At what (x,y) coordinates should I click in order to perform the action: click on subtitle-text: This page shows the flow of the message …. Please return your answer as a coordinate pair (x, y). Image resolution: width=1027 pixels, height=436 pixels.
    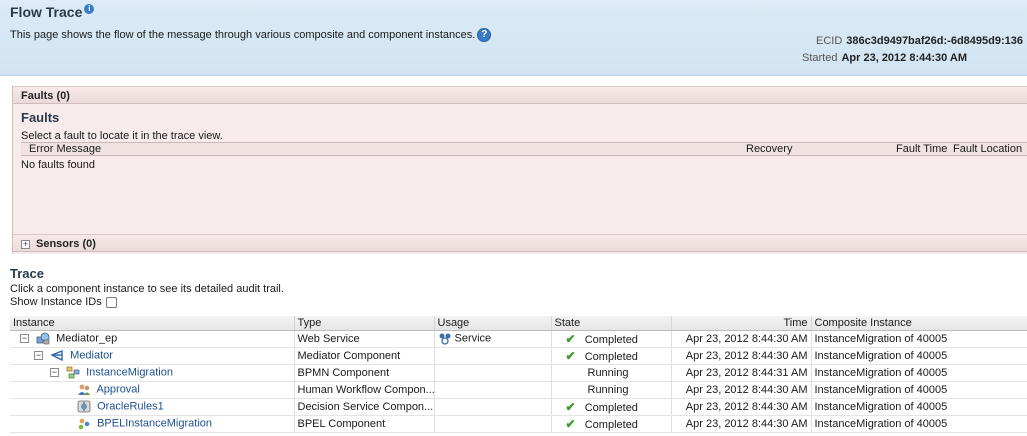
    Looking at the image, I should click on (243, 34).